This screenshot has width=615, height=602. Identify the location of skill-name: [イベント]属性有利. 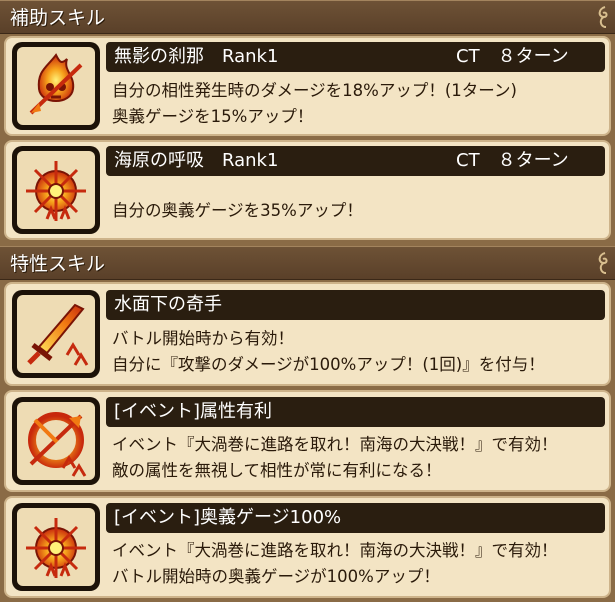
(193, 411).